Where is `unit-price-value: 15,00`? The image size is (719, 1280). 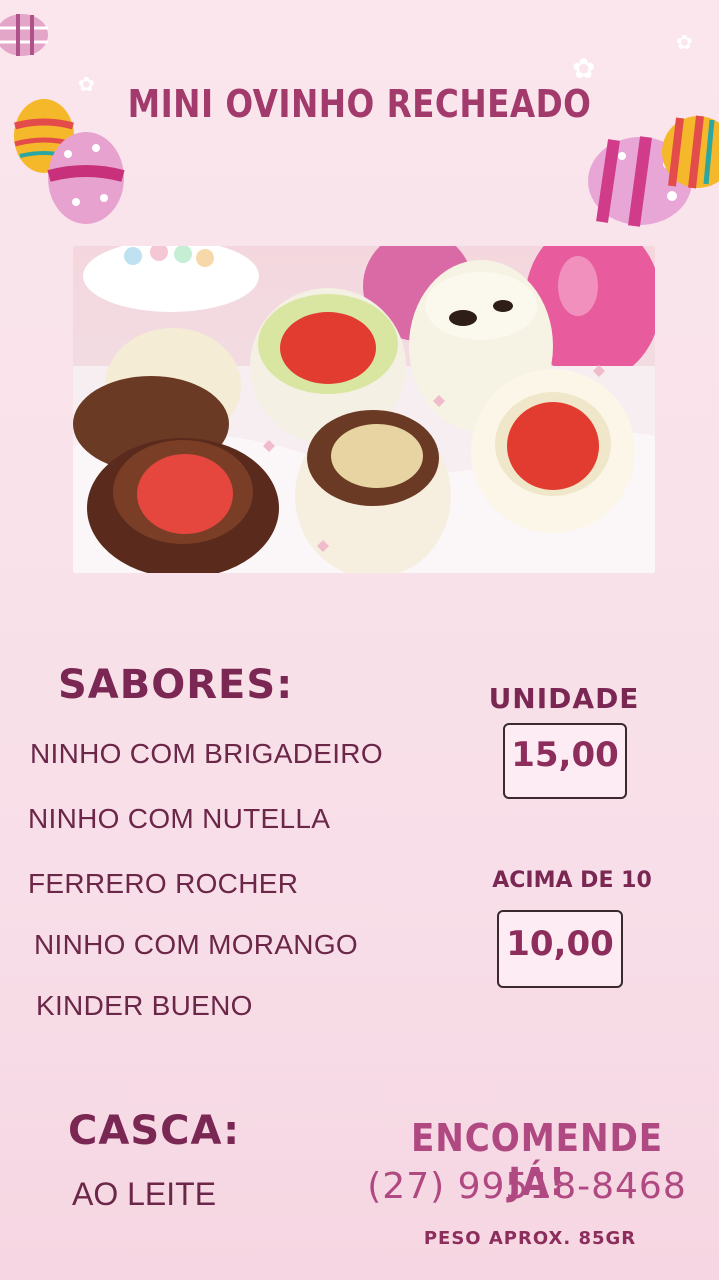
unit-price-value: 15,00 is located at coordinates (565, 755).